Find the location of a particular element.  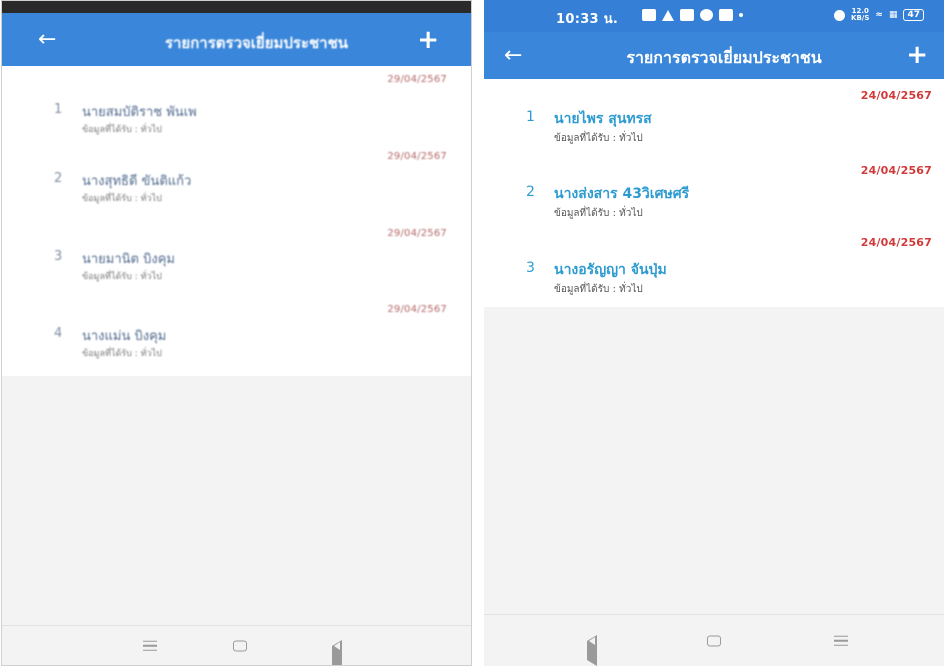

record-name: นางส่งสาร 43วิเศษศรี is located at coordinates (622, 194).